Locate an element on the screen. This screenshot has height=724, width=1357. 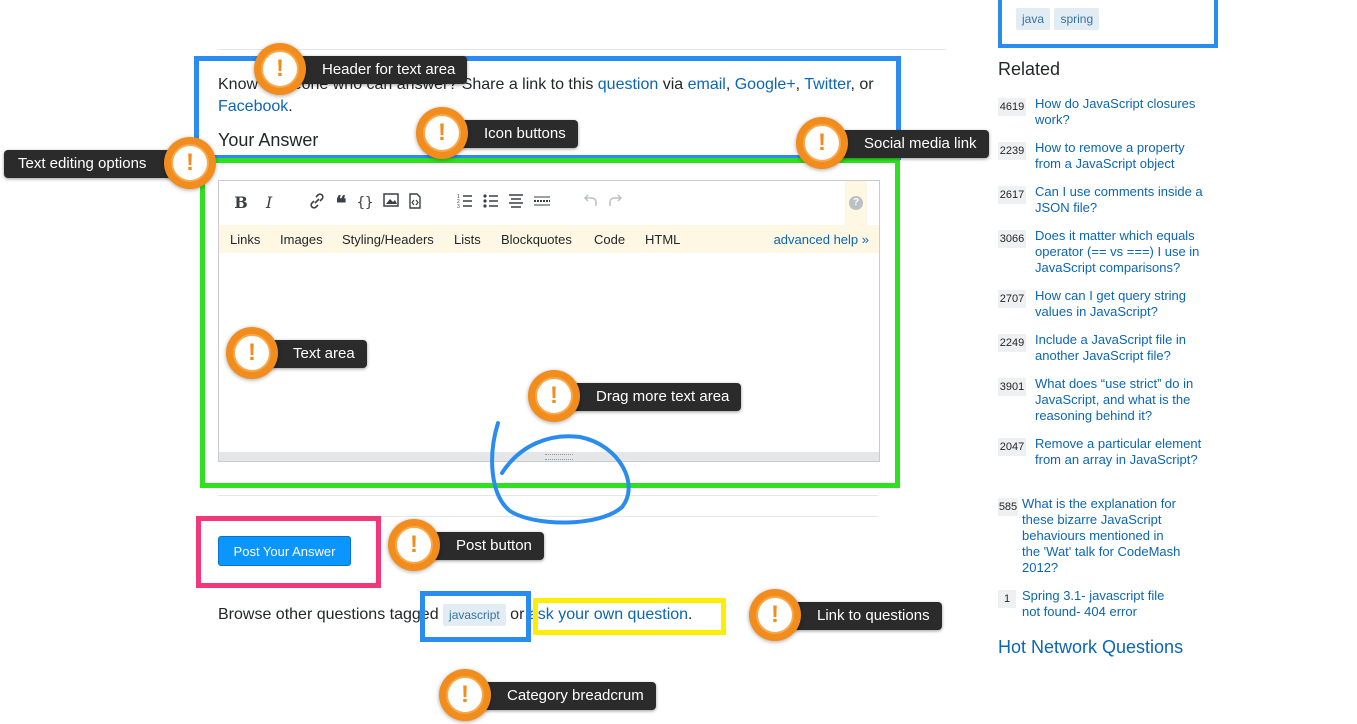
related-title: Related is located at coordinates (1029, 69).